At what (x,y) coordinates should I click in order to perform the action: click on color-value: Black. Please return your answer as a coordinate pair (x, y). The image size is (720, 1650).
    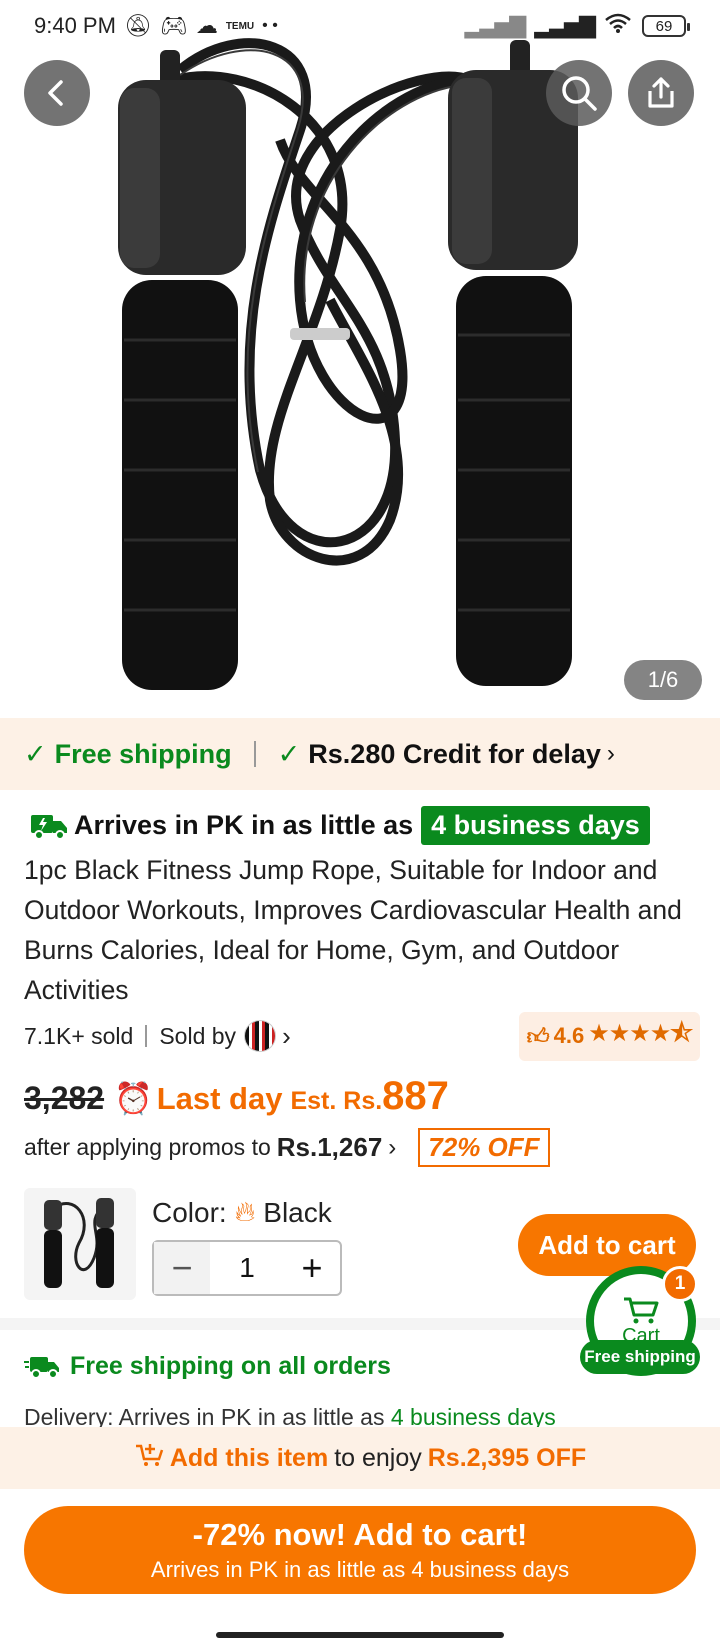
    Looking at the image, I should click on (297, 1212).